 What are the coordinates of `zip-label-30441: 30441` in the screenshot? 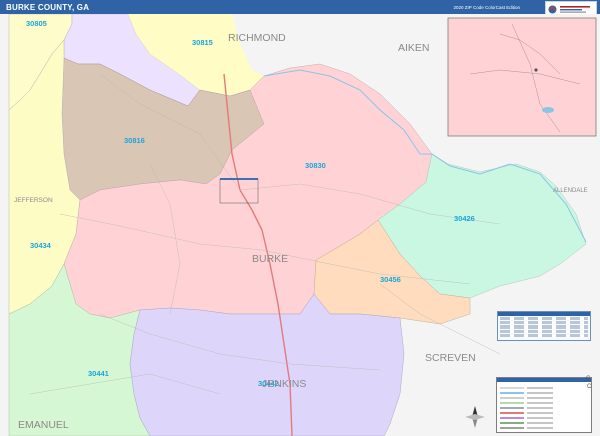 It's located at (98, 373).